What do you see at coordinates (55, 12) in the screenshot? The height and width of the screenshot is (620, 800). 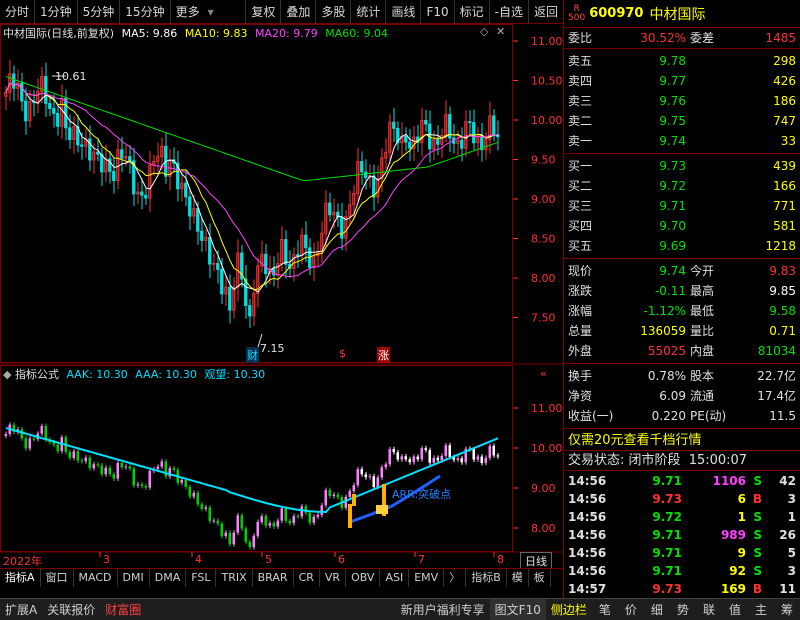 I see `tab-period-1: 1分钟` at bounding box center [55, 12].